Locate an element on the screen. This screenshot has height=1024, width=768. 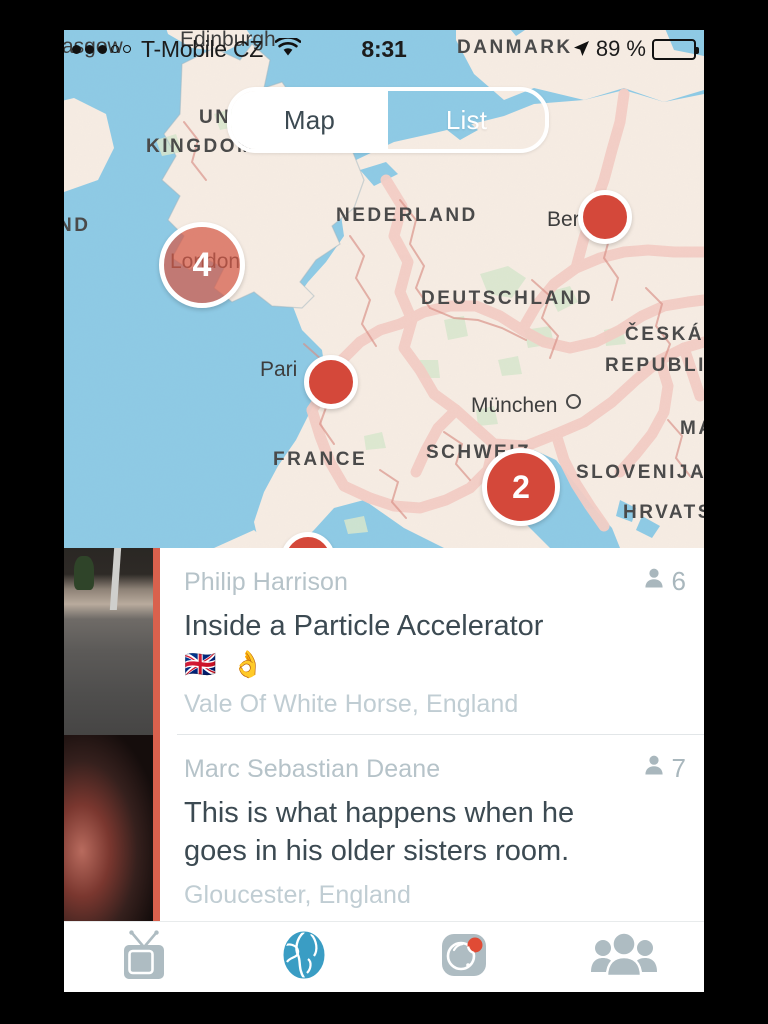
status-bar-time: 8:31 is located at coordinates (384, 48).